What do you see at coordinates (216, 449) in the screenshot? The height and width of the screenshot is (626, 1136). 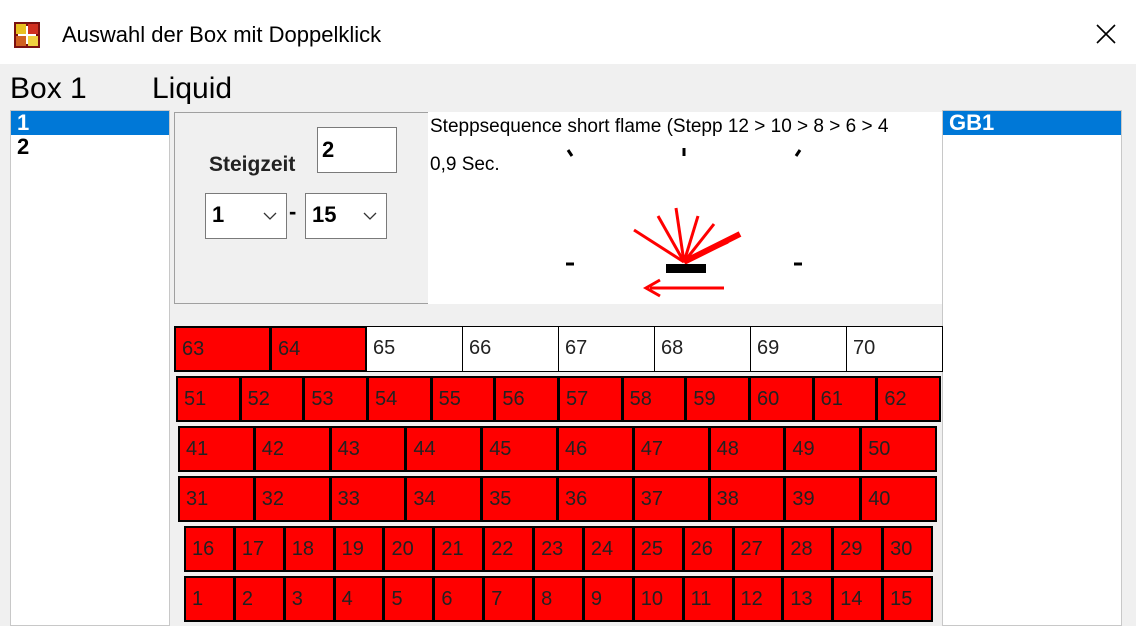 I see `cue-cell-41: 41` at bounding box center [216, 449].